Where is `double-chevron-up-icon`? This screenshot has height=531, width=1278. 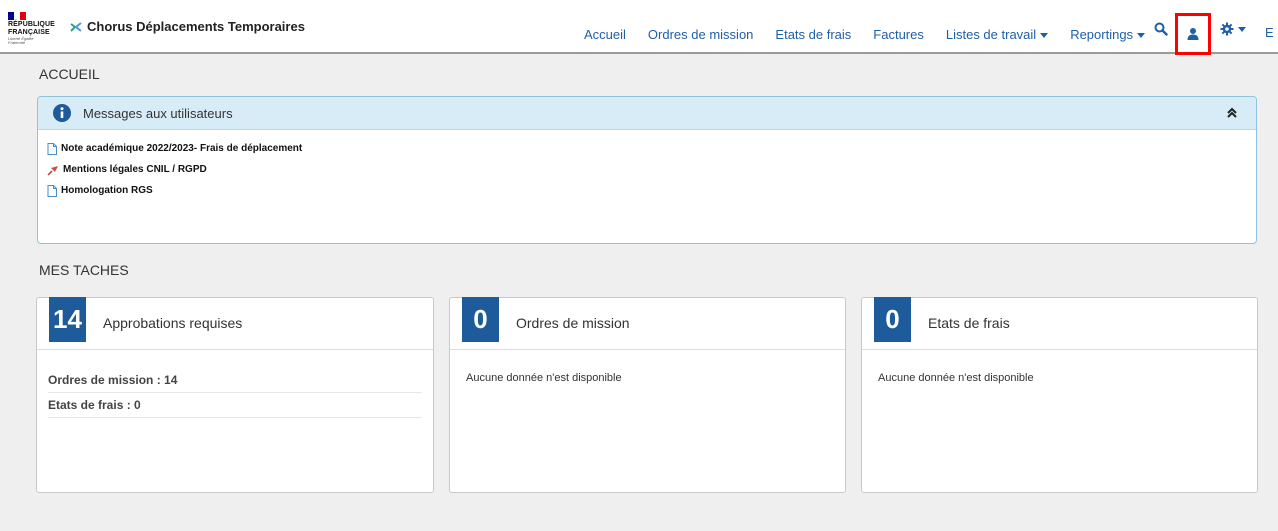 double-chevron-up-icon is located at coordinates (1232, 115).